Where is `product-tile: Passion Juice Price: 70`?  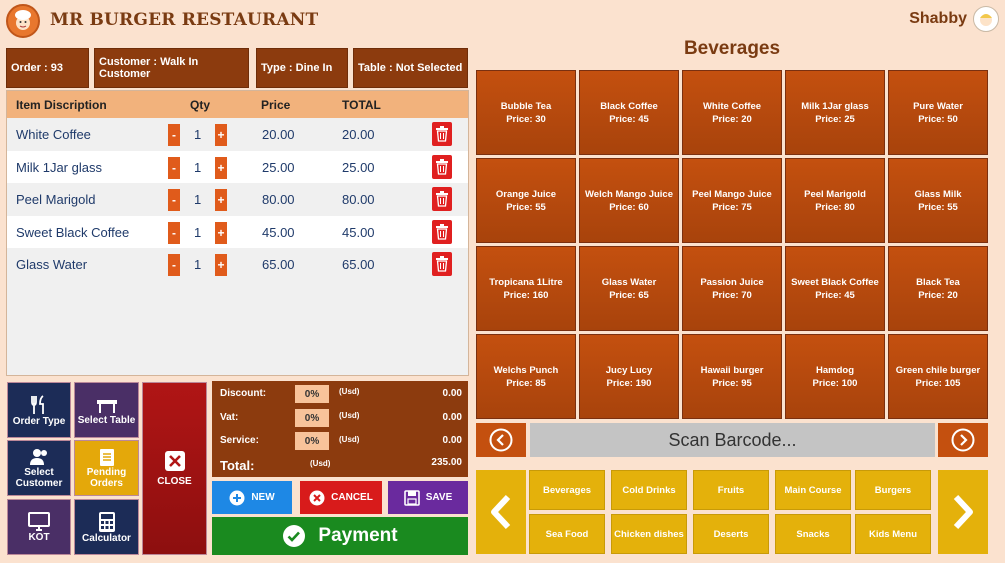
product-tile: Passion Juice Price: 70 is located at coordinates (732, 288).